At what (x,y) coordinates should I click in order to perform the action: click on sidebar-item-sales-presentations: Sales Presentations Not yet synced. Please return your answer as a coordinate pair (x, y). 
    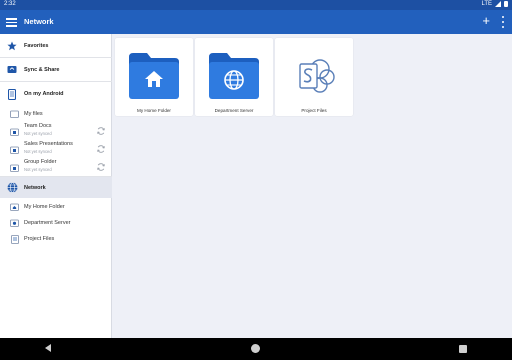
    Looking at the image, I should click on (56, 149).